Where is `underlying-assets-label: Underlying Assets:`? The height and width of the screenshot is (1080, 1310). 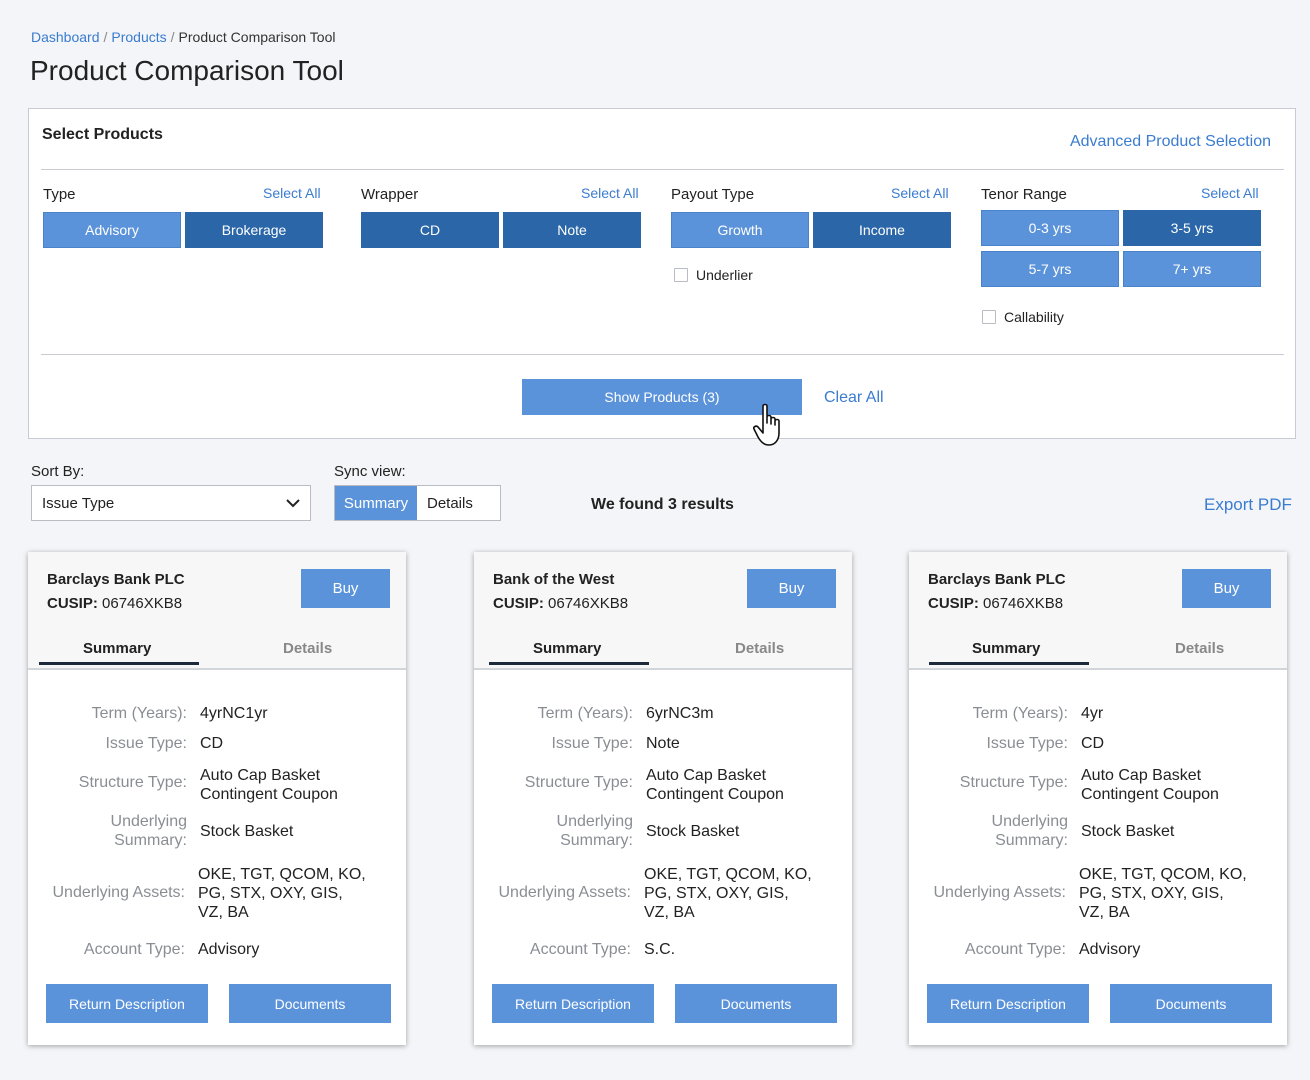 underlying-assets-label: Underlying Assets: is located at coordinates (564, 892).